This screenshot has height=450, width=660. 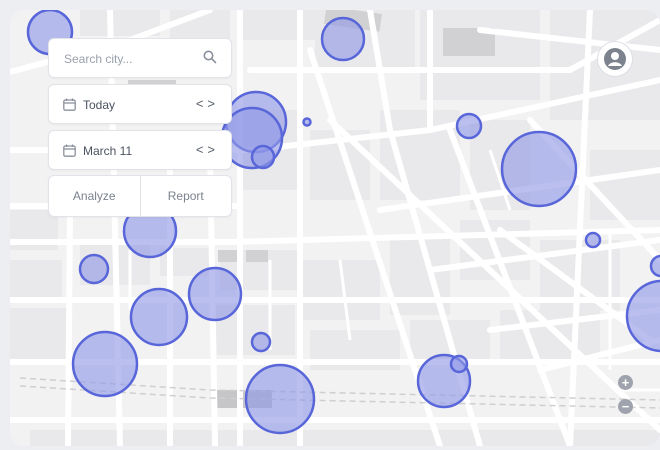 What do you see at coordinates (95, 196) in the screenshot?
I see `analyze-button: Analyze` at bounding box center [95, 196].